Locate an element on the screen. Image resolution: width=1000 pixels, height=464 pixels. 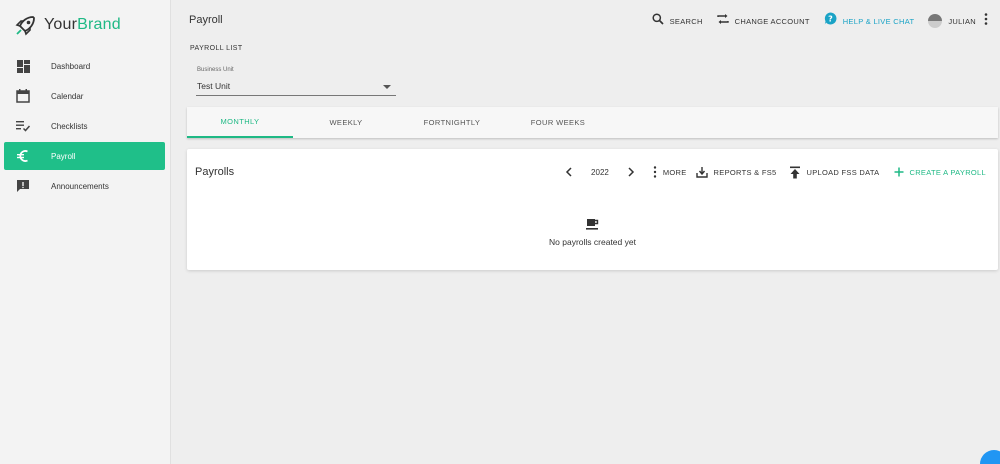
checklist-icon is located at coordinates (23, 126).